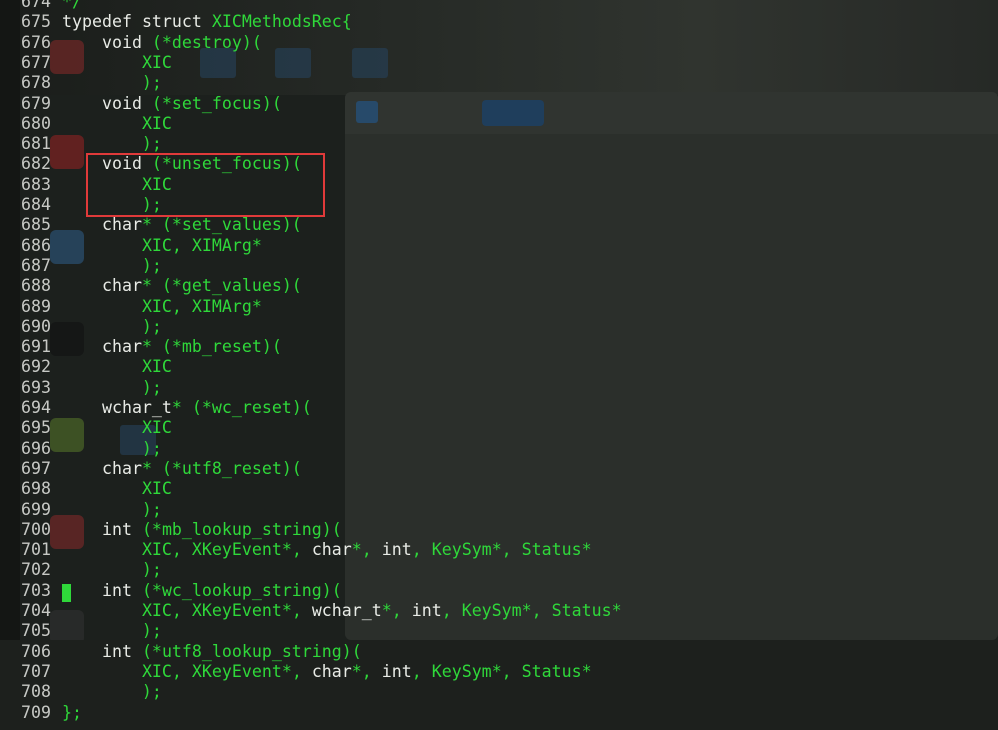 Image resolution: width=998 pixels, height=730 pixels. What do you see at coordinates (36, 407) in the screenshot?
I see `line-number: 694` at bounding box center [36, 407].